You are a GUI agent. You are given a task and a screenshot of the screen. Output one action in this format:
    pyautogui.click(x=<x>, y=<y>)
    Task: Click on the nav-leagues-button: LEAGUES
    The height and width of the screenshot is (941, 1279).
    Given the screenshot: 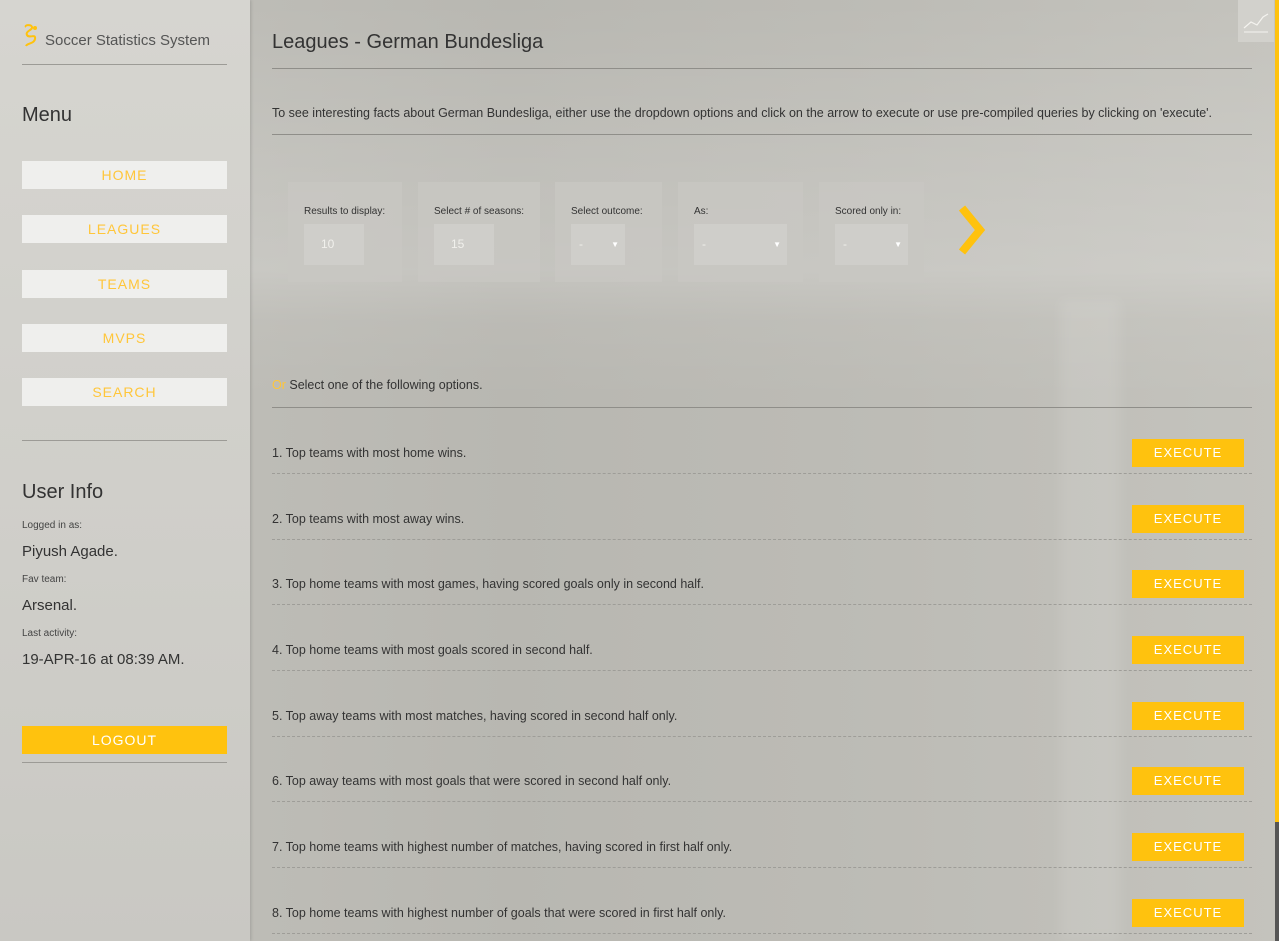 What is the action you would take?
    pyautogui.click(x=124, y=229)
    